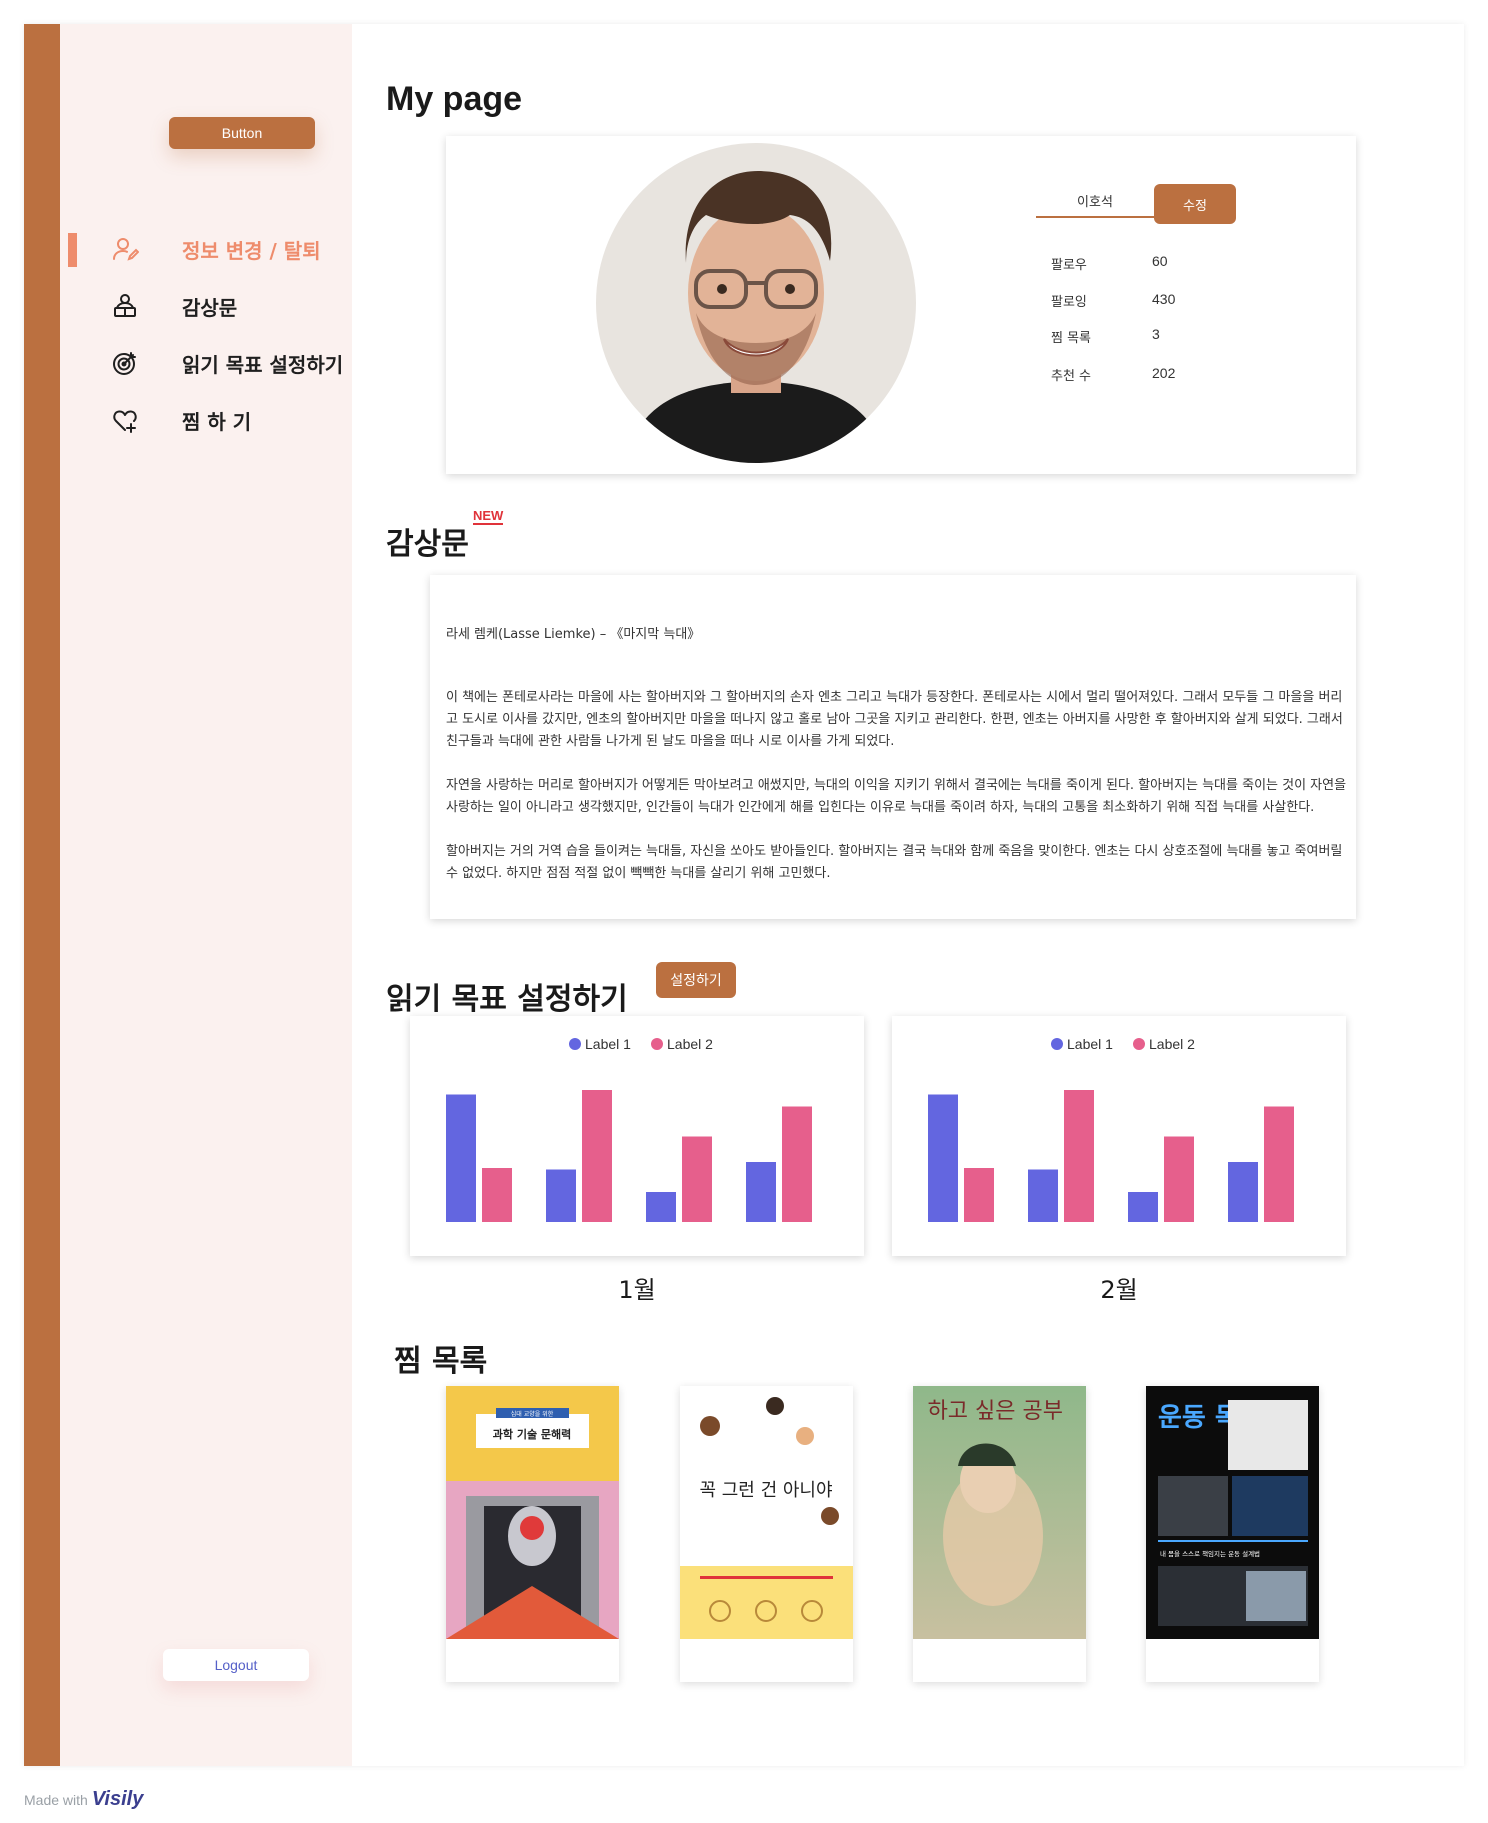  What do you see at coordinates (488, 516) in the screenshot?
I see `new-badge: NEW` at bounding box center [488, 516].